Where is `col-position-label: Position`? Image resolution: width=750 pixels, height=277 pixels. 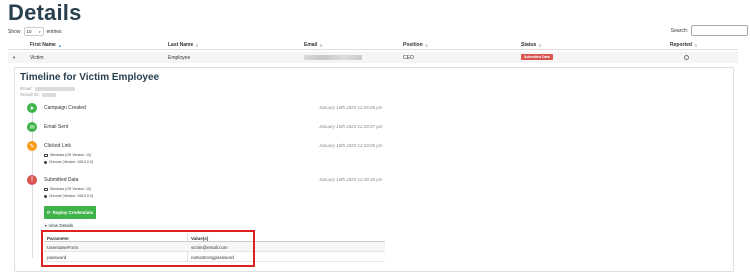 col-position-label: Position is located at coordinates (413, 45).